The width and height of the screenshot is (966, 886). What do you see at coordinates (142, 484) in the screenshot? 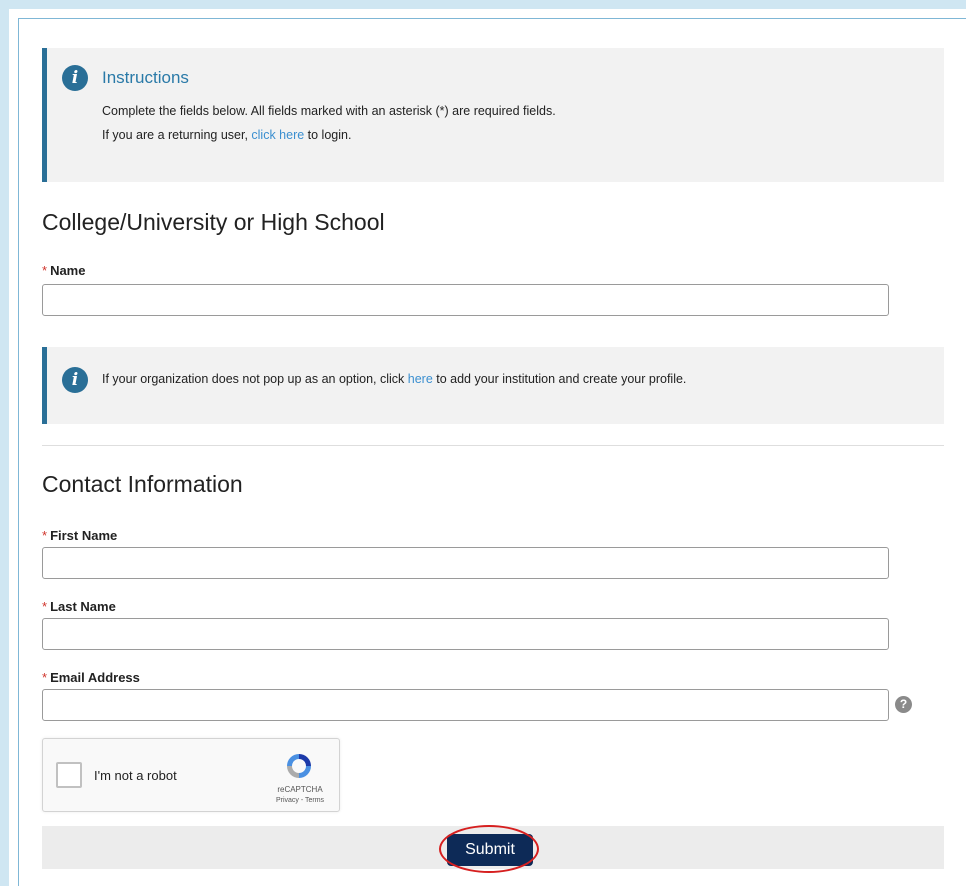
I see `contact-section-title: Contact Information` at bounding box center [142, 484].